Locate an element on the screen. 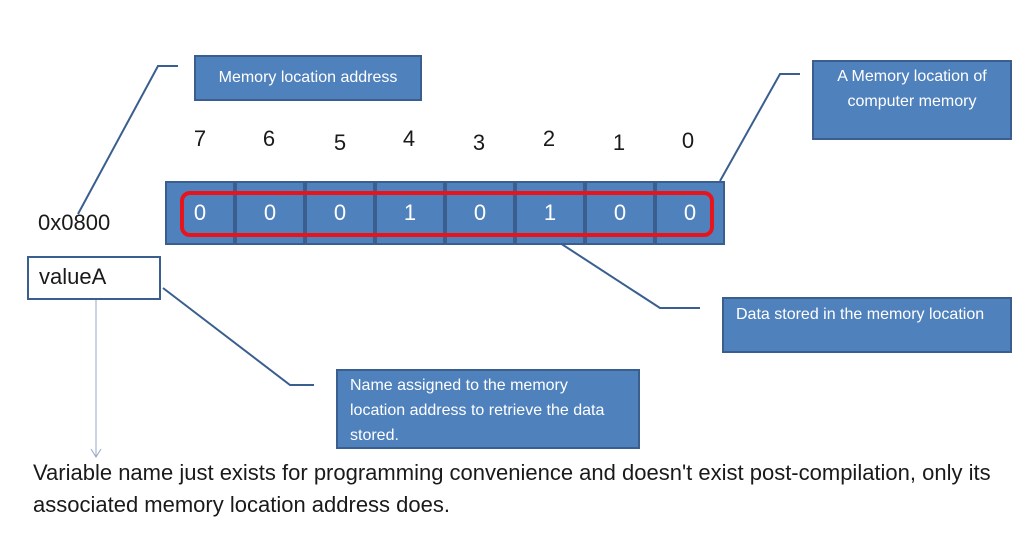 The width and height of the screenshot is (1024, 535). bit-number: 1 is located at coordinates (619, 142).